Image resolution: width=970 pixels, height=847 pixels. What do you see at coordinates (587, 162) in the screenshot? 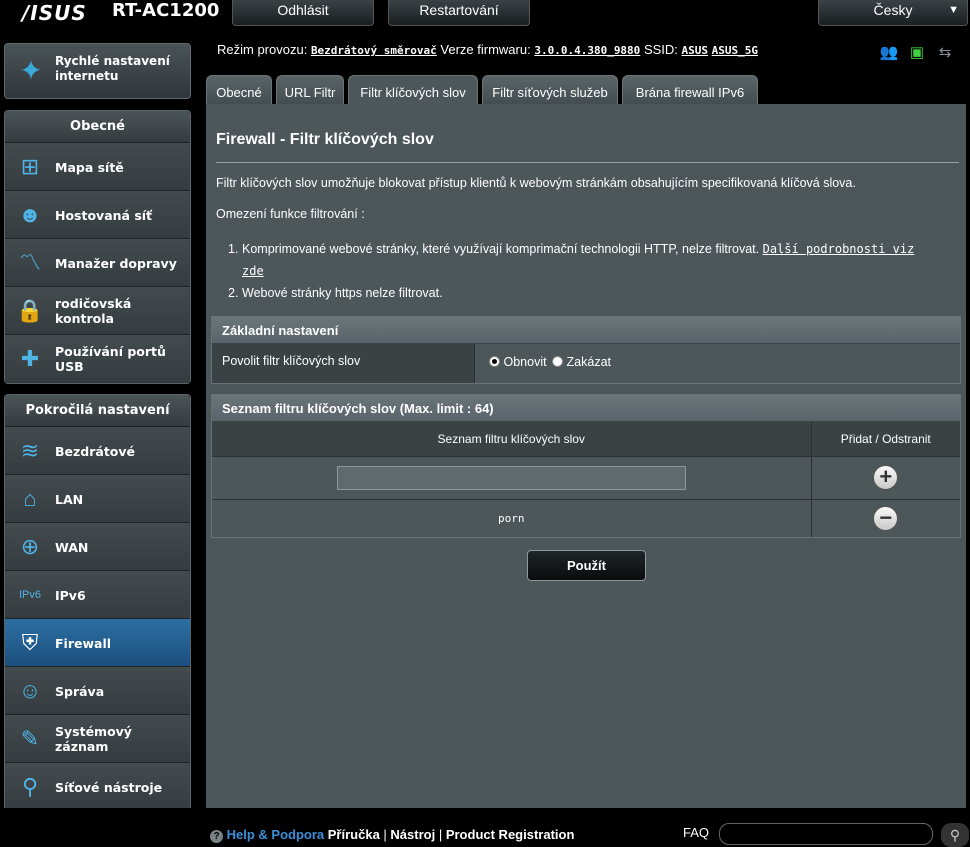
I see `title-divider` at bounding box center [587, 162].